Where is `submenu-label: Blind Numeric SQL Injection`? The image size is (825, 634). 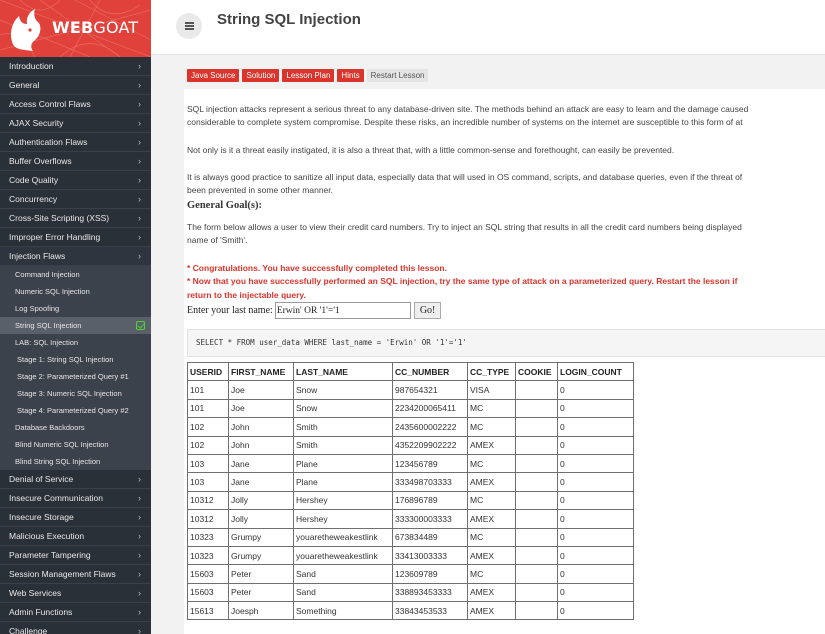 submenu-label: Blind Numeric SQL Injection is located at coordinates (62, 444).